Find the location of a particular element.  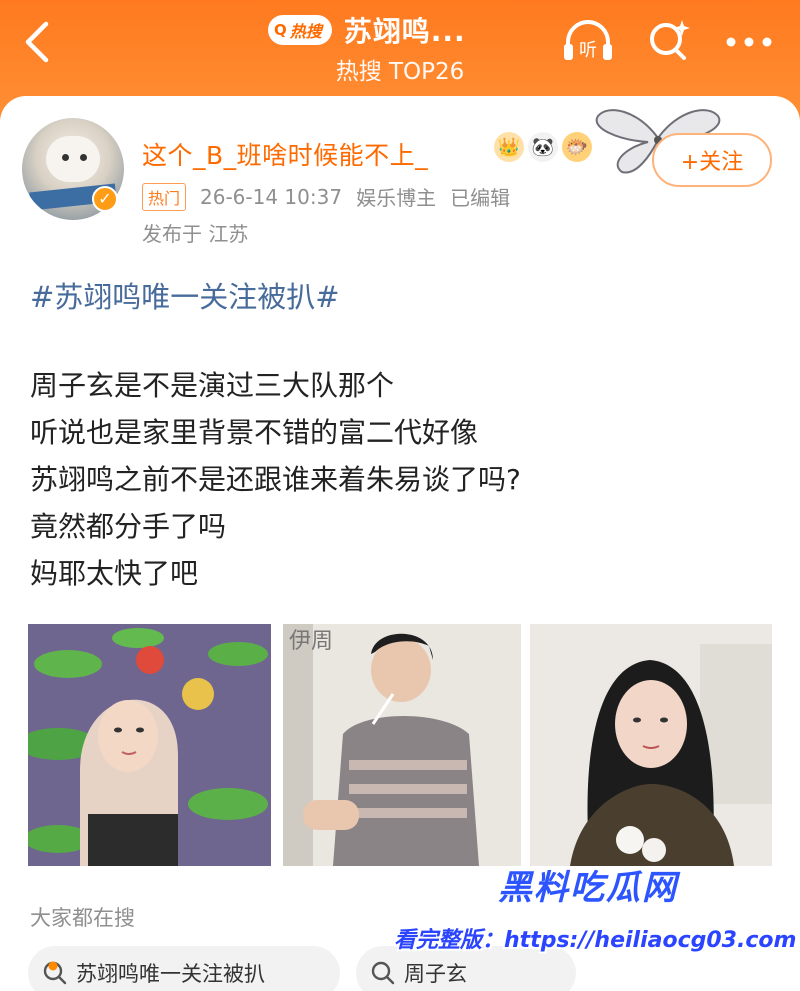

avatar-face is located at coordinates (73, 159).